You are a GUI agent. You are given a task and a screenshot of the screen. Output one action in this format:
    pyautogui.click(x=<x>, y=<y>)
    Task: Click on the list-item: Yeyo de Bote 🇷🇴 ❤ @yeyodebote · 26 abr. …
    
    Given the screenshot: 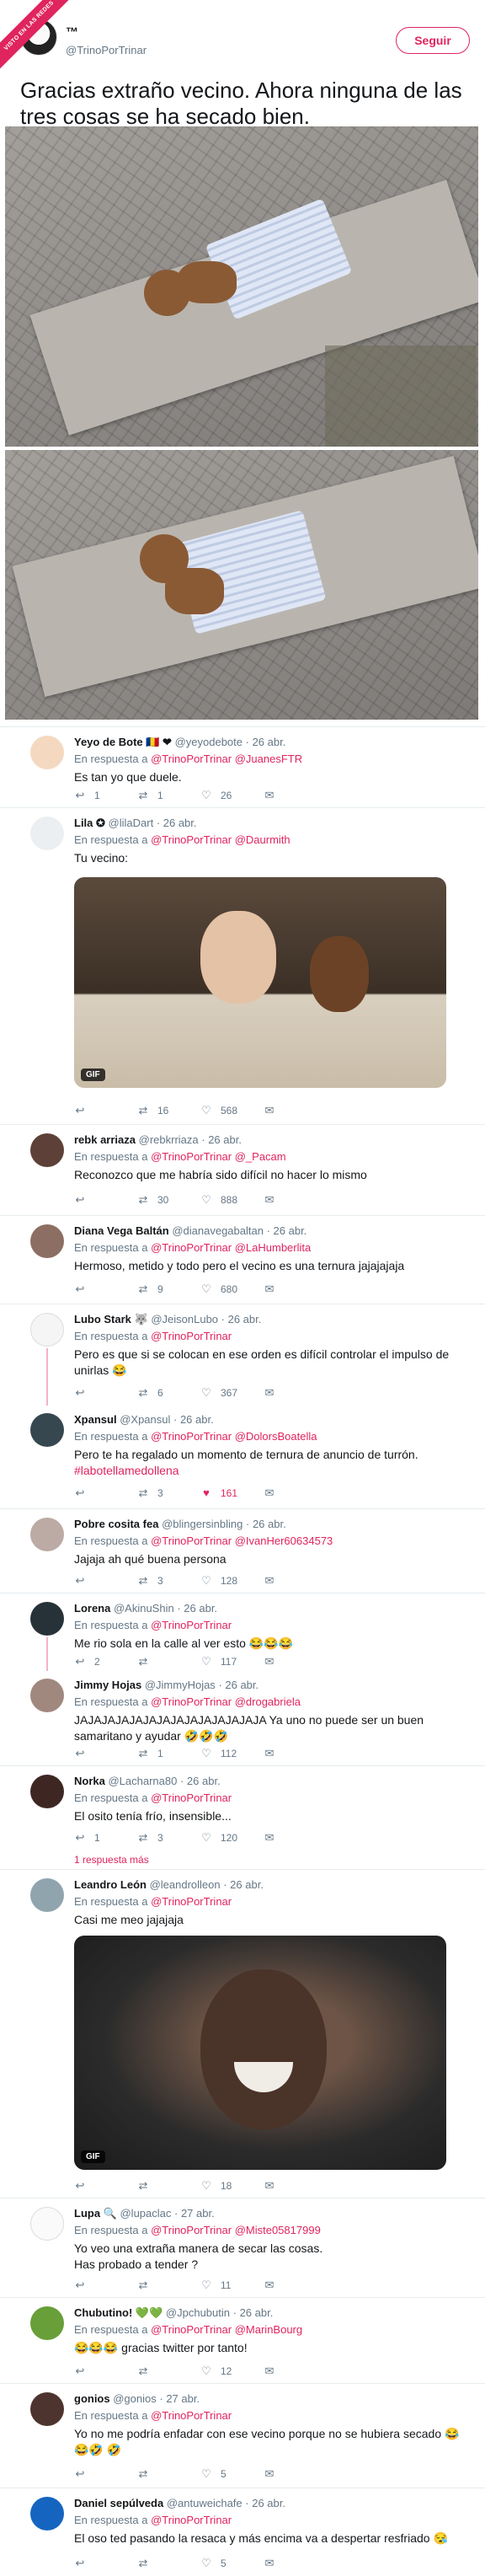 What is the action you would take?
    pyautogui.click(x=242, y=766)
    